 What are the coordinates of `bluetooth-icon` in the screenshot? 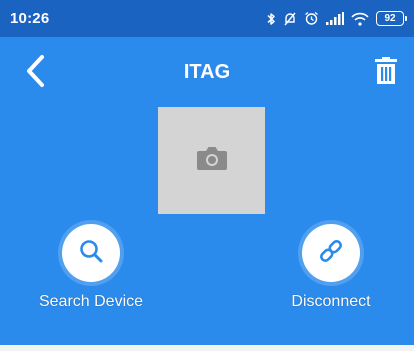 It's located at (271, 19).